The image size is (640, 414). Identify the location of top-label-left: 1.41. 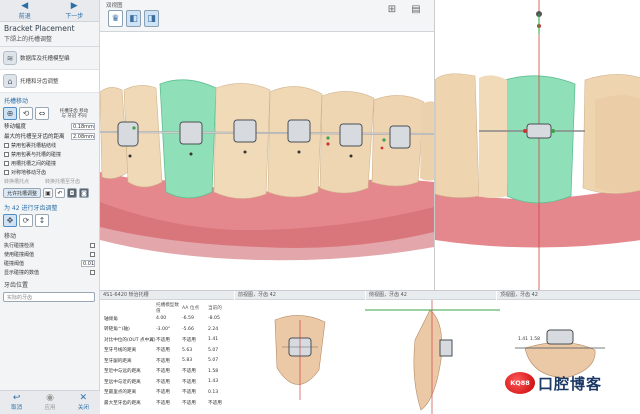
(523, 339).